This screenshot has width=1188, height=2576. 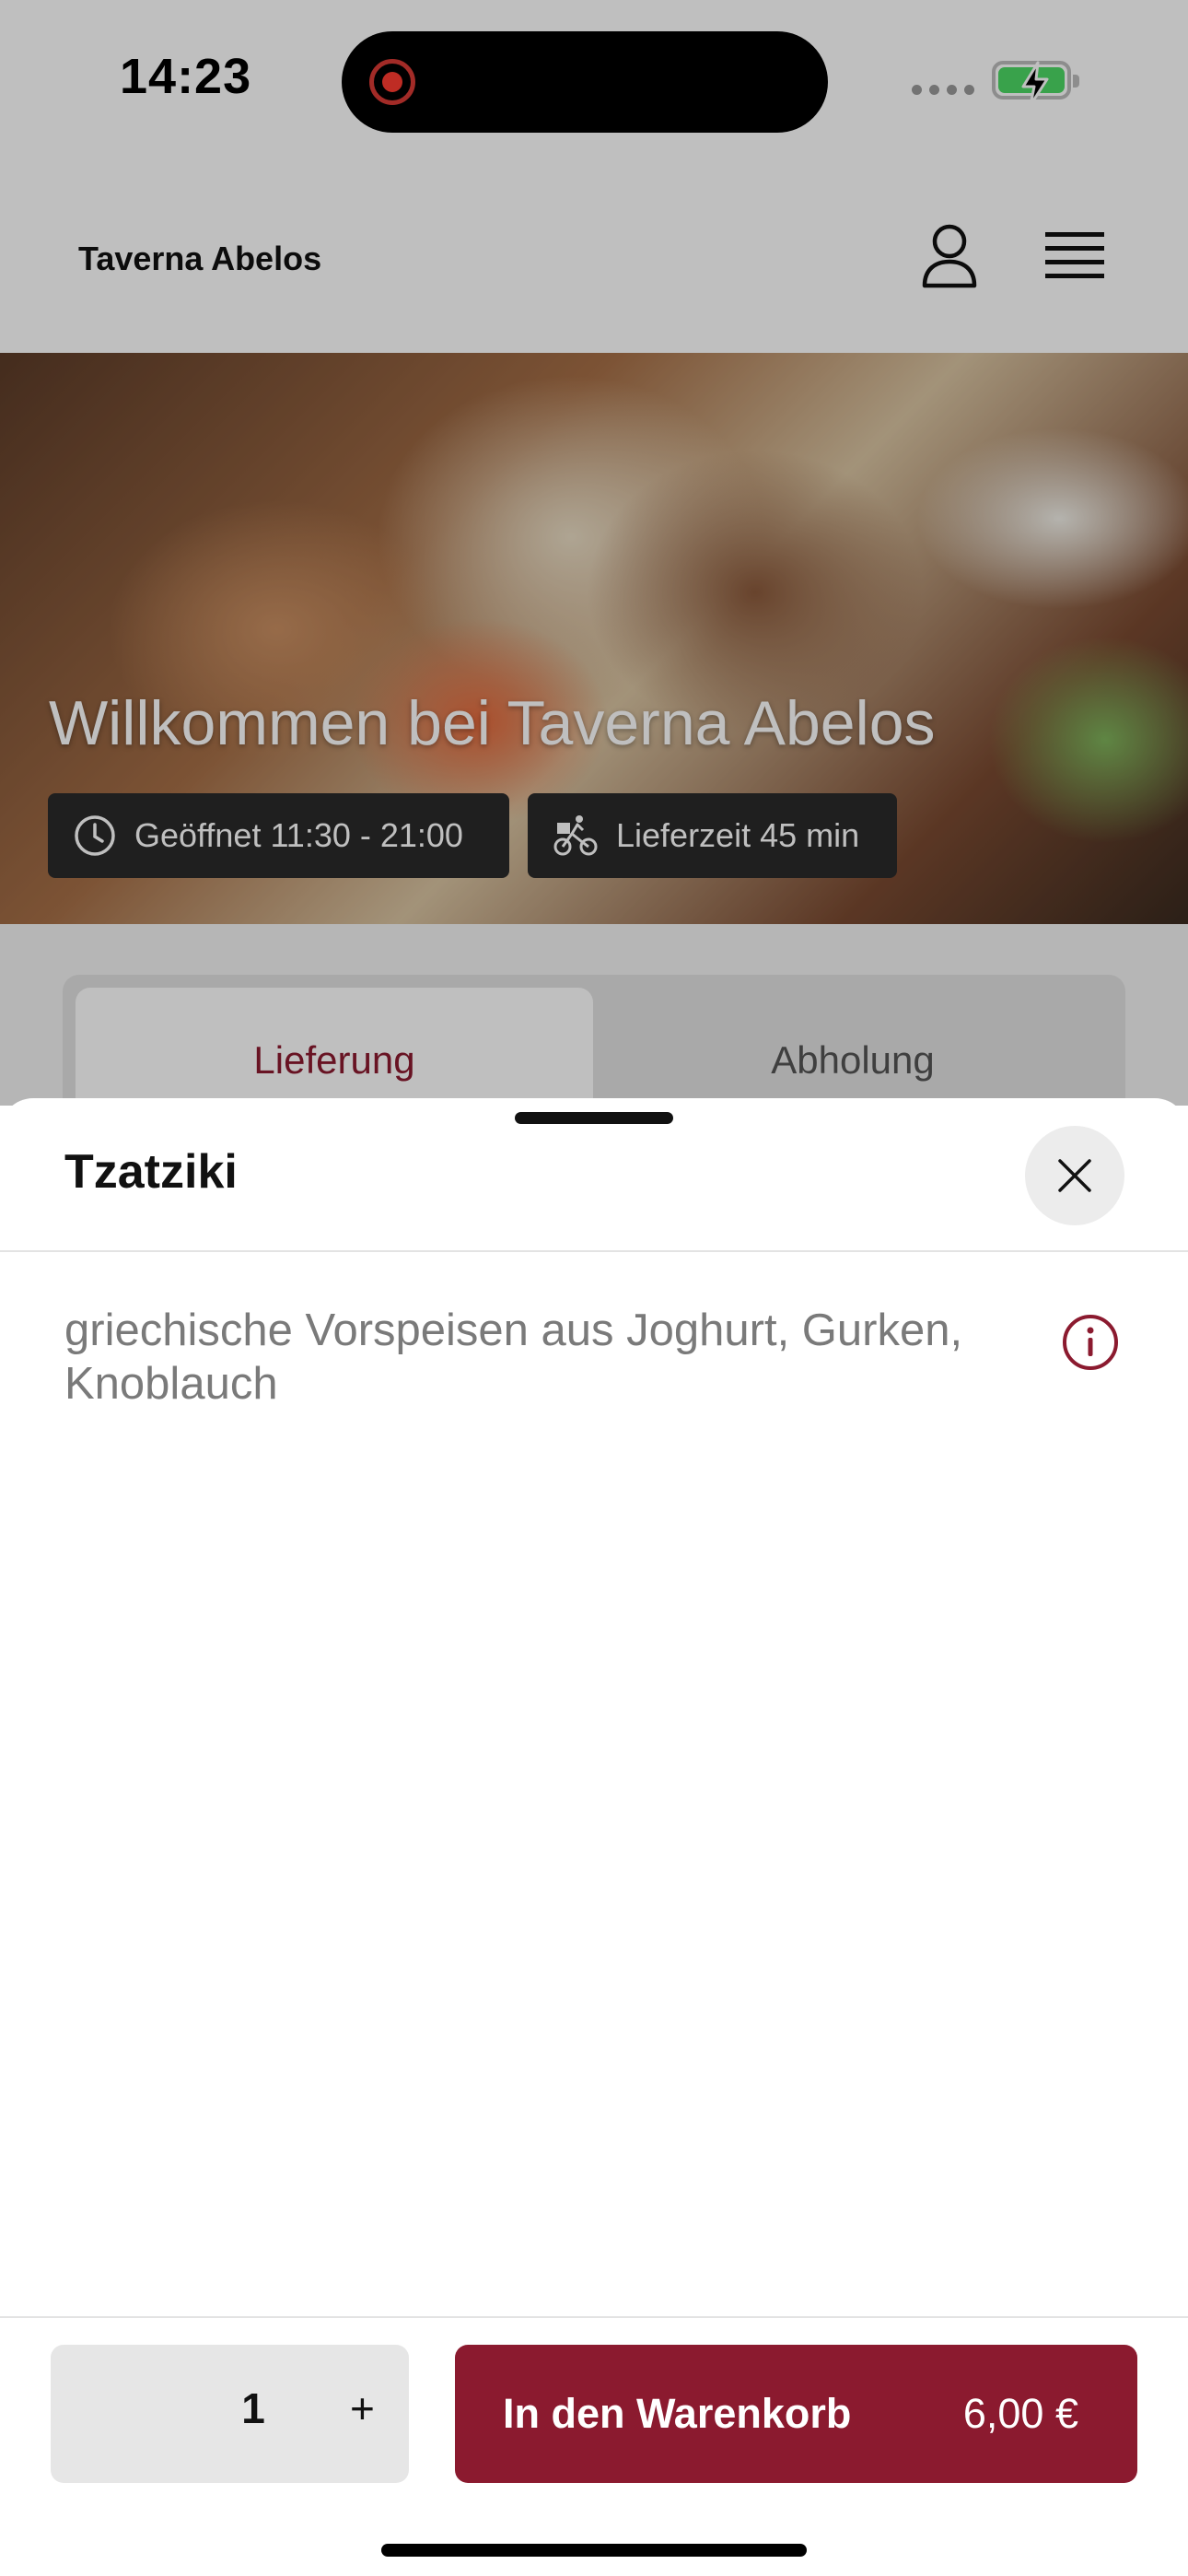 What do you see at coordinates (594, 1118) in the screenshot?
I see `sheet-grabber` at bounding box center [594, 1118].